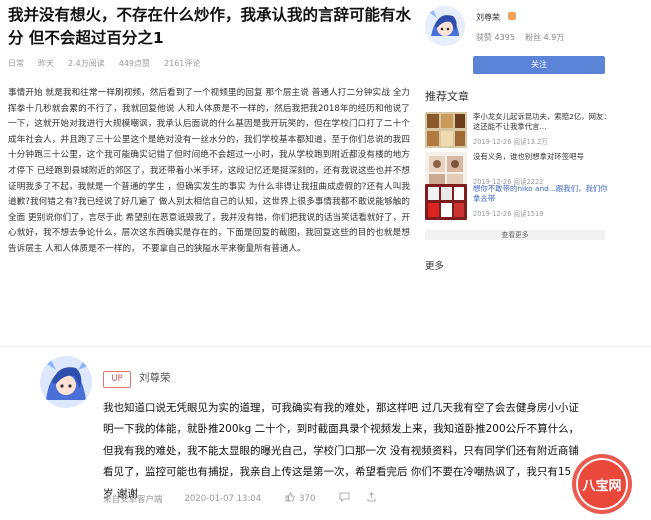 This screenshot has height=520, width=651. Describe the element at coordinates (344, 498) in the screenshot. I see `reply-icon` at that location.